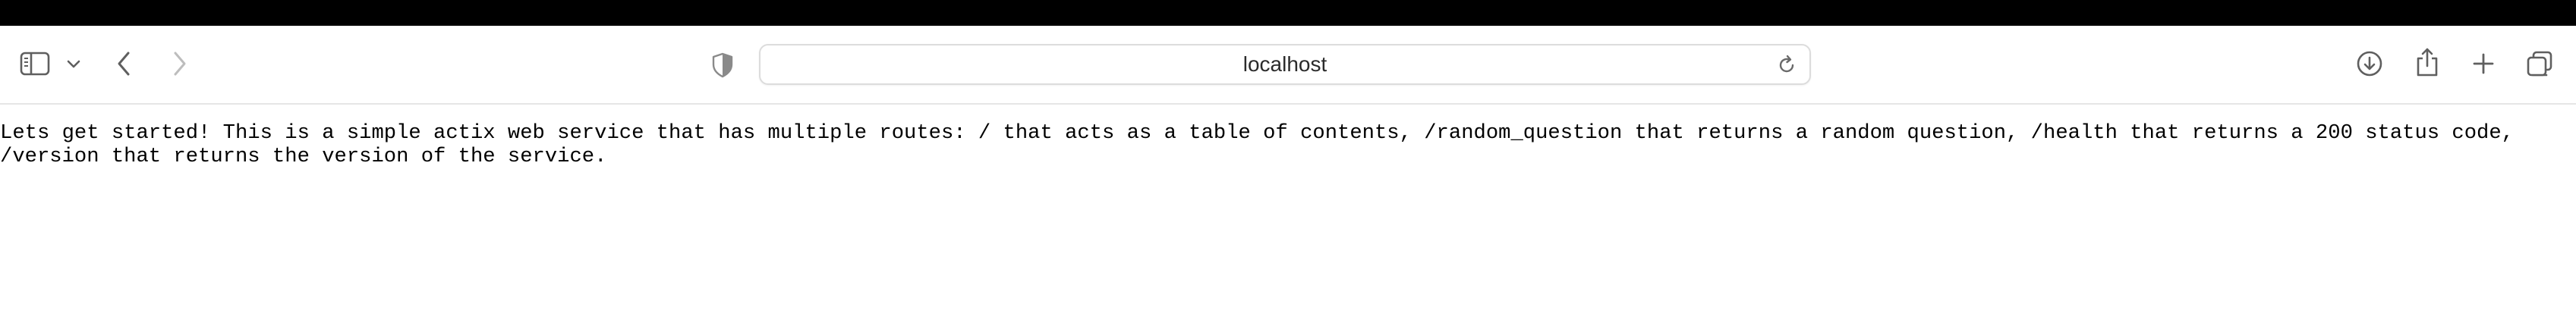 This screenshot has width=2576, height=332. I want to click on tabs-overview-icon, so click(2539, 63).